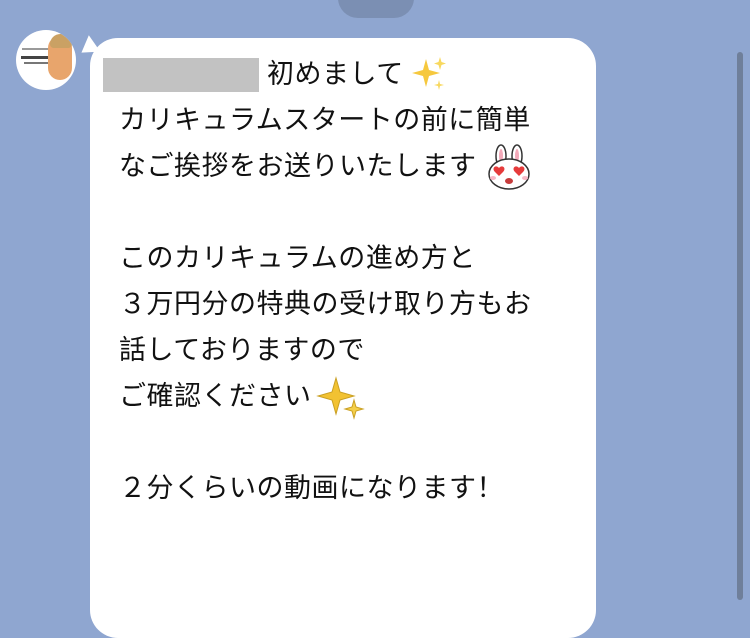 The height and width of the screenshot is (638, 750). What do you see at coordinates (61, 41) in the screenshot?
I see `avatar-hair` at bounding box center [61, 41].